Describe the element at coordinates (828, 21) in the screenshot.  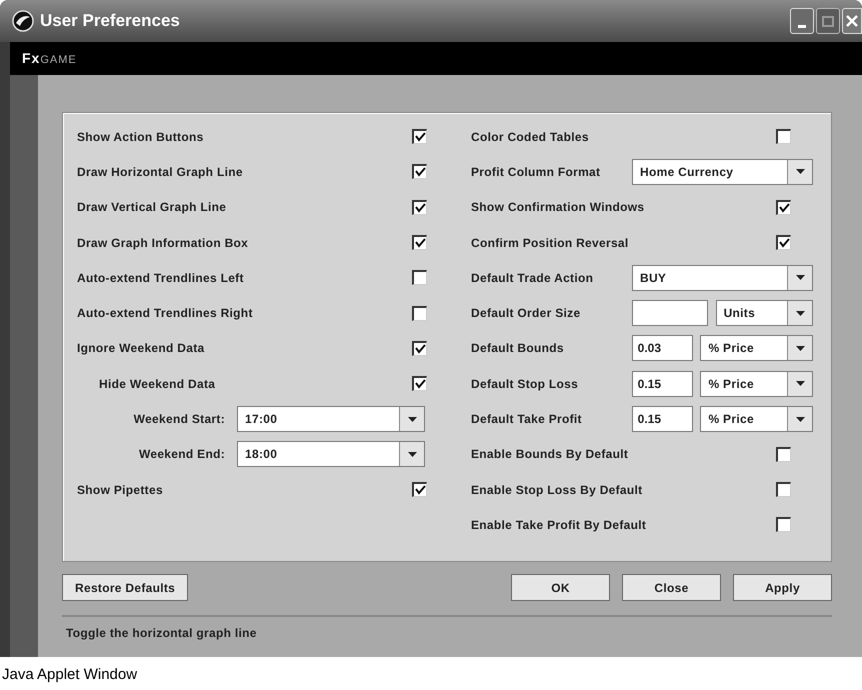
I see `maximize-button` at that location.